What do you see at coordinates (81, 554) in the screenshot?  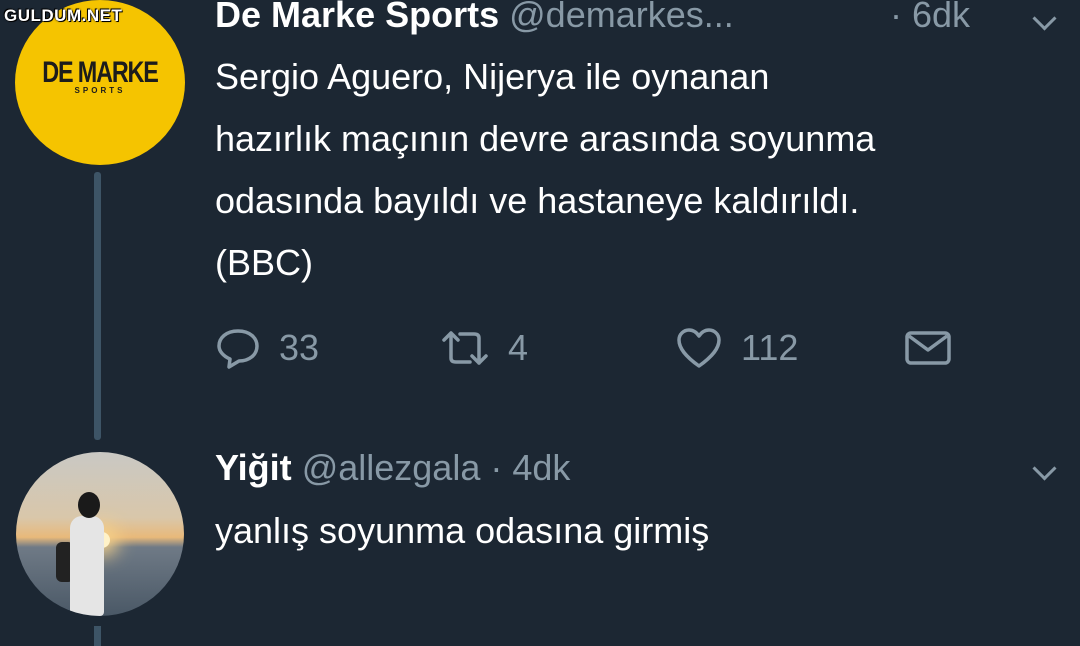 I see `person-silhouette` at bounding box center [81, 554].